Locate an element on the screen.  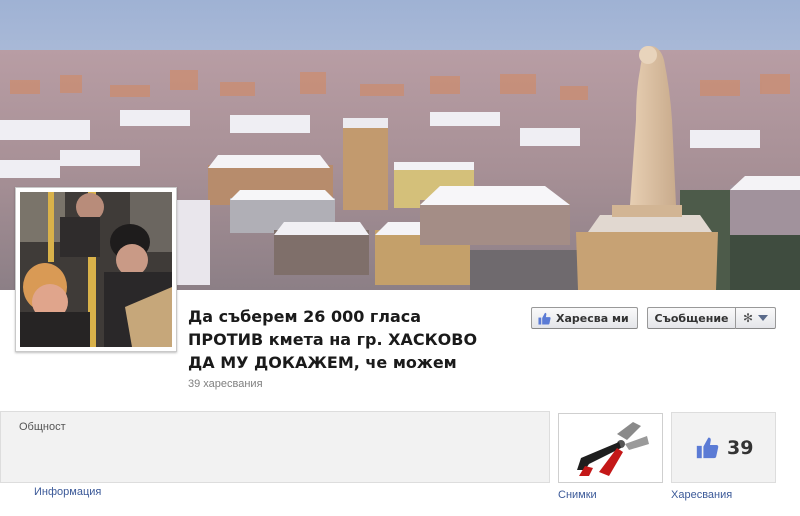
likes-tile-count: 39 is located at coordinates (740, 448).